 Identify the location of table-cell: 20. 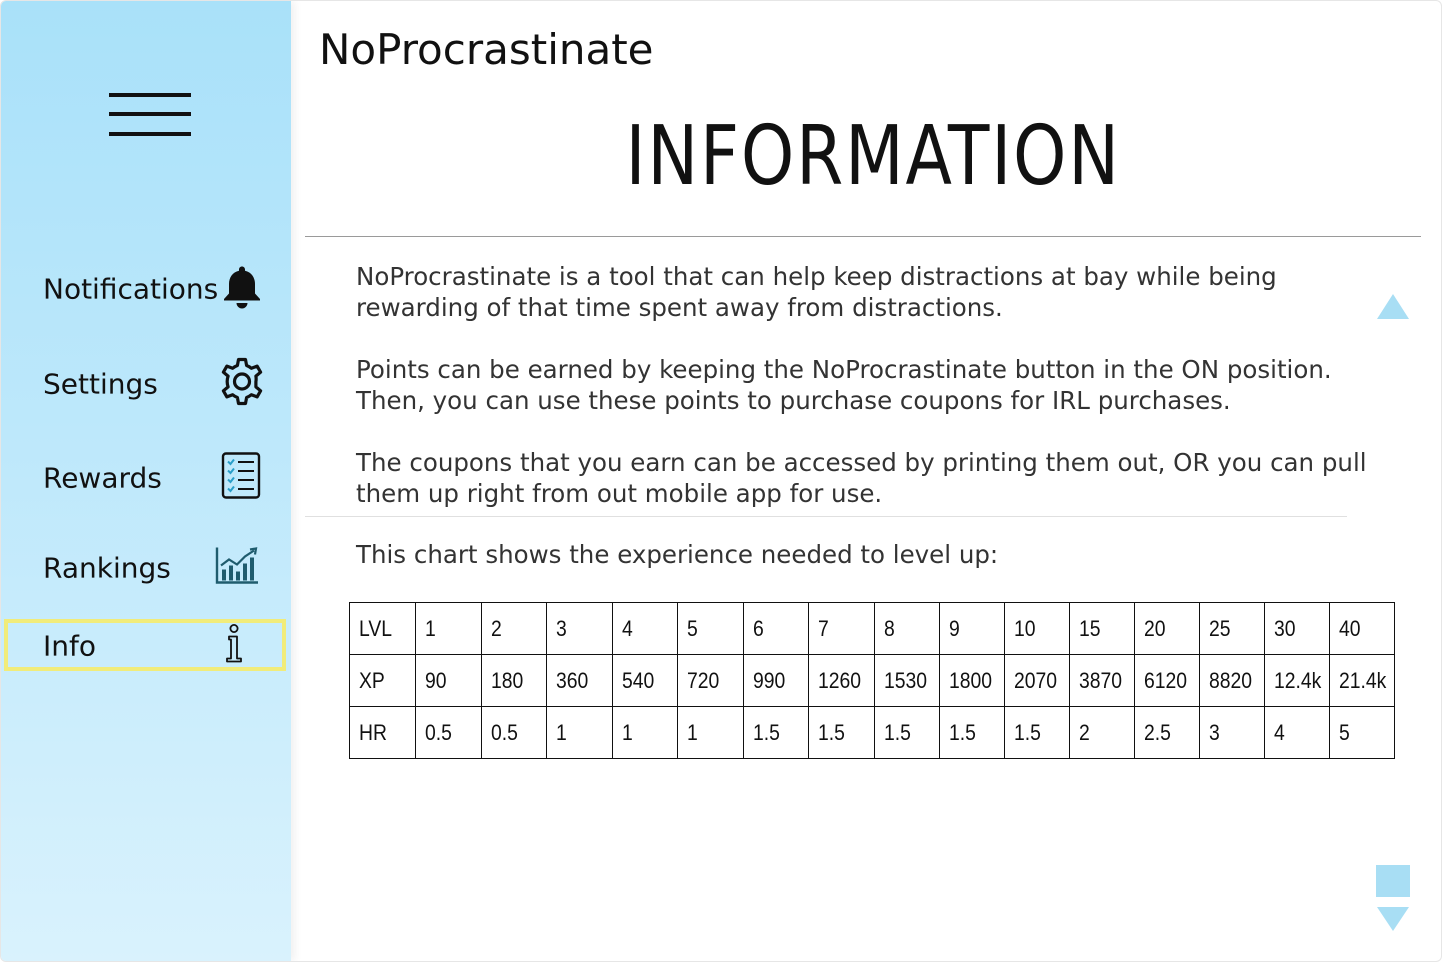
(1167, 628).